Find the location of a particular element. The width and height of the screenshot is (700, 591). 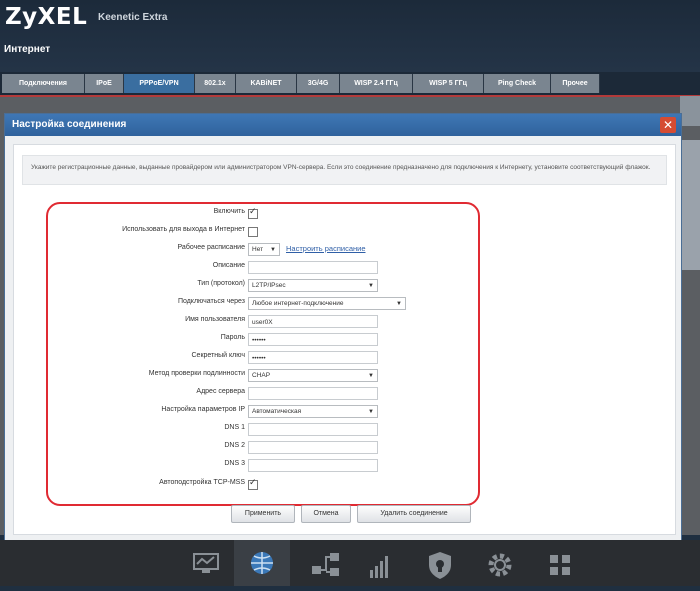

row-secret: Секретный ключ •••••• is located at coordinates (263, 358).